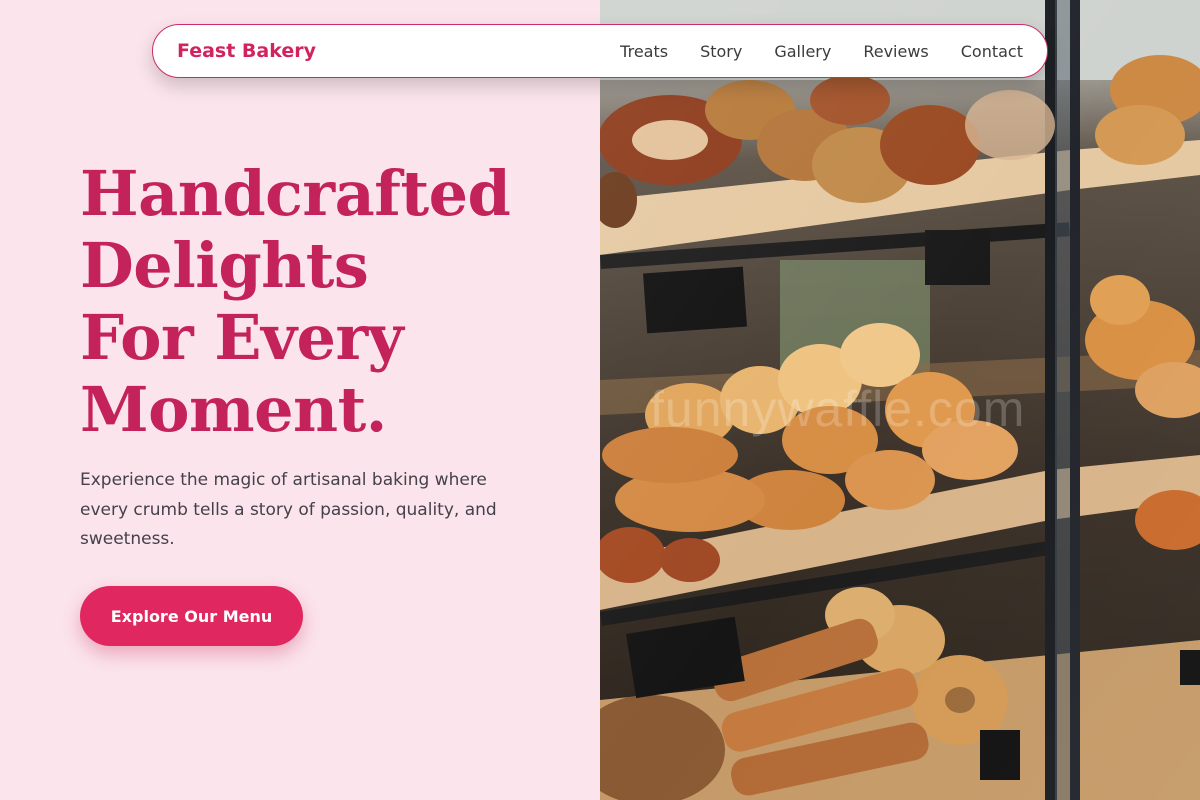 The height and width of the screenshot is (800, 1200). I want to click on nav-link-gallery: Gallery, so click(802, 51).